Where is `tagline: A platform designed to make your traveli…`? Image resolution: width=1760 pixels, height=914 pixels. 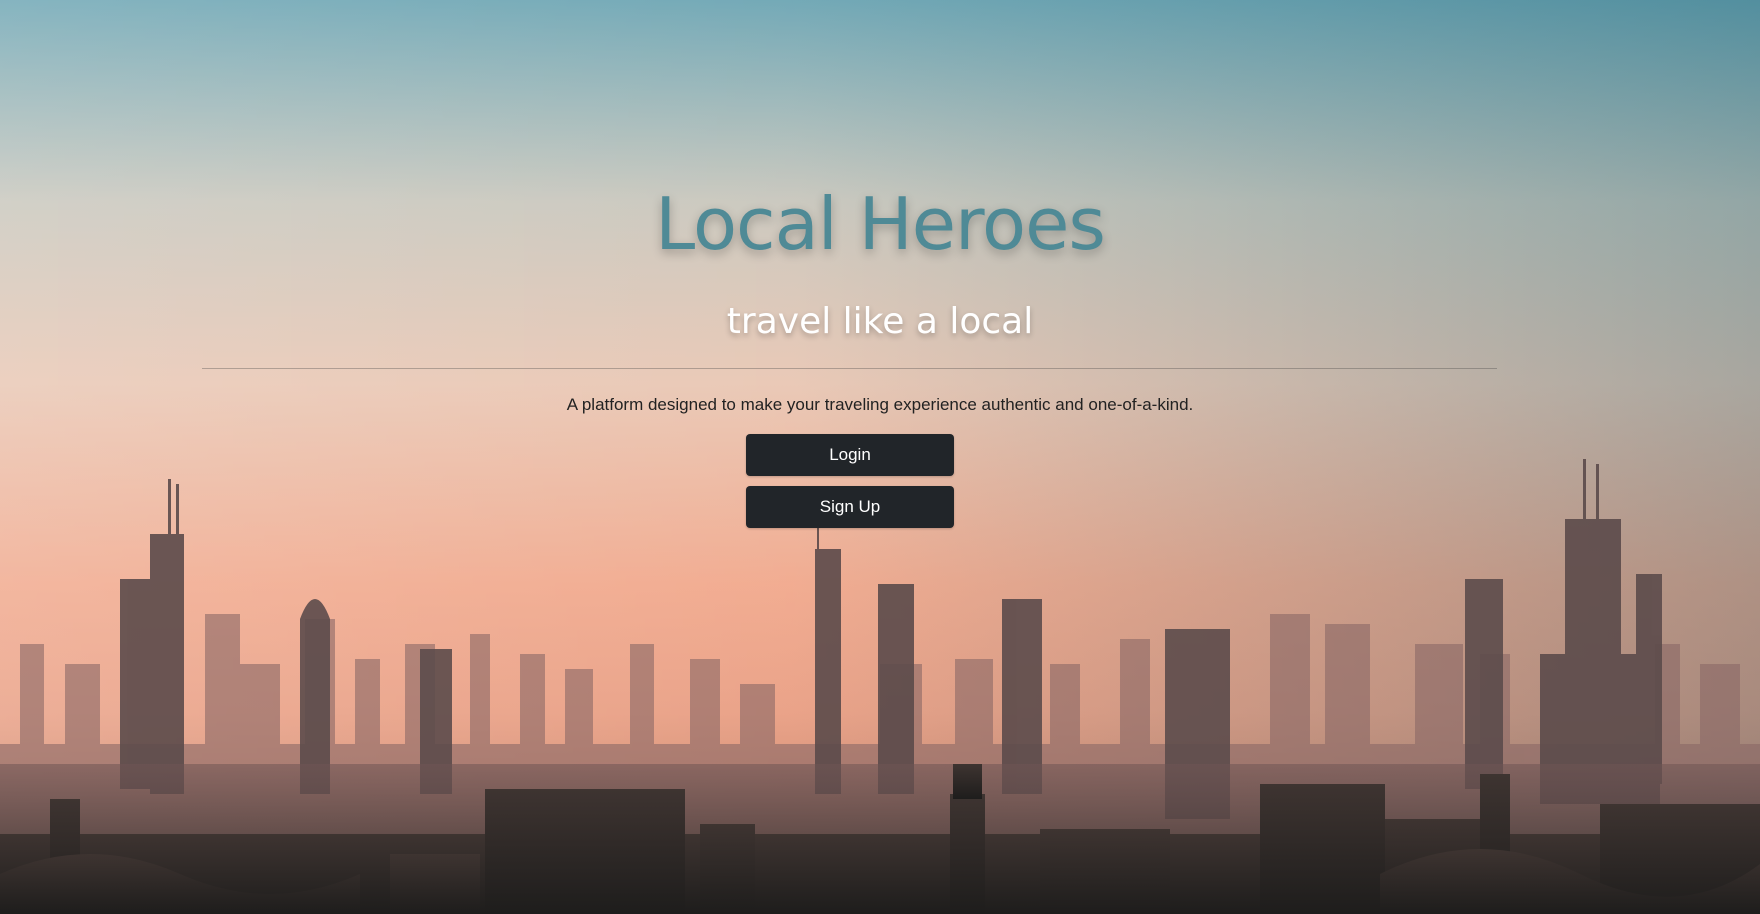 tagline: A platform designed to make your traveli… is located at coordinates (880, 404).